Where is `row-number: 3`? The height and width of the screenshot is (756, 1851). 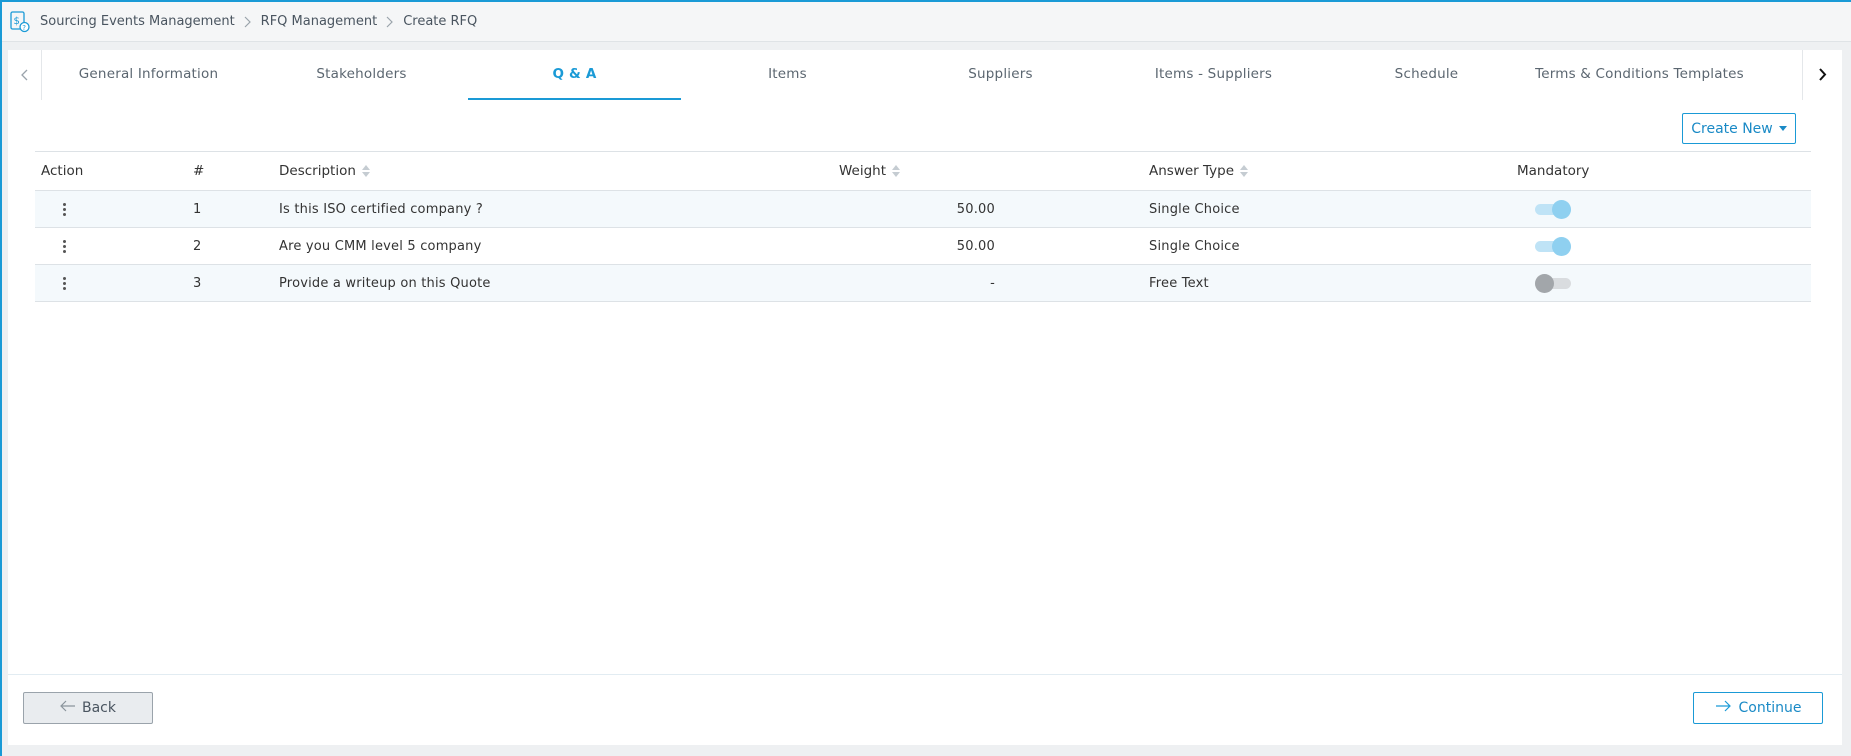 row-number: 3 is located at coordinates (197, 283).